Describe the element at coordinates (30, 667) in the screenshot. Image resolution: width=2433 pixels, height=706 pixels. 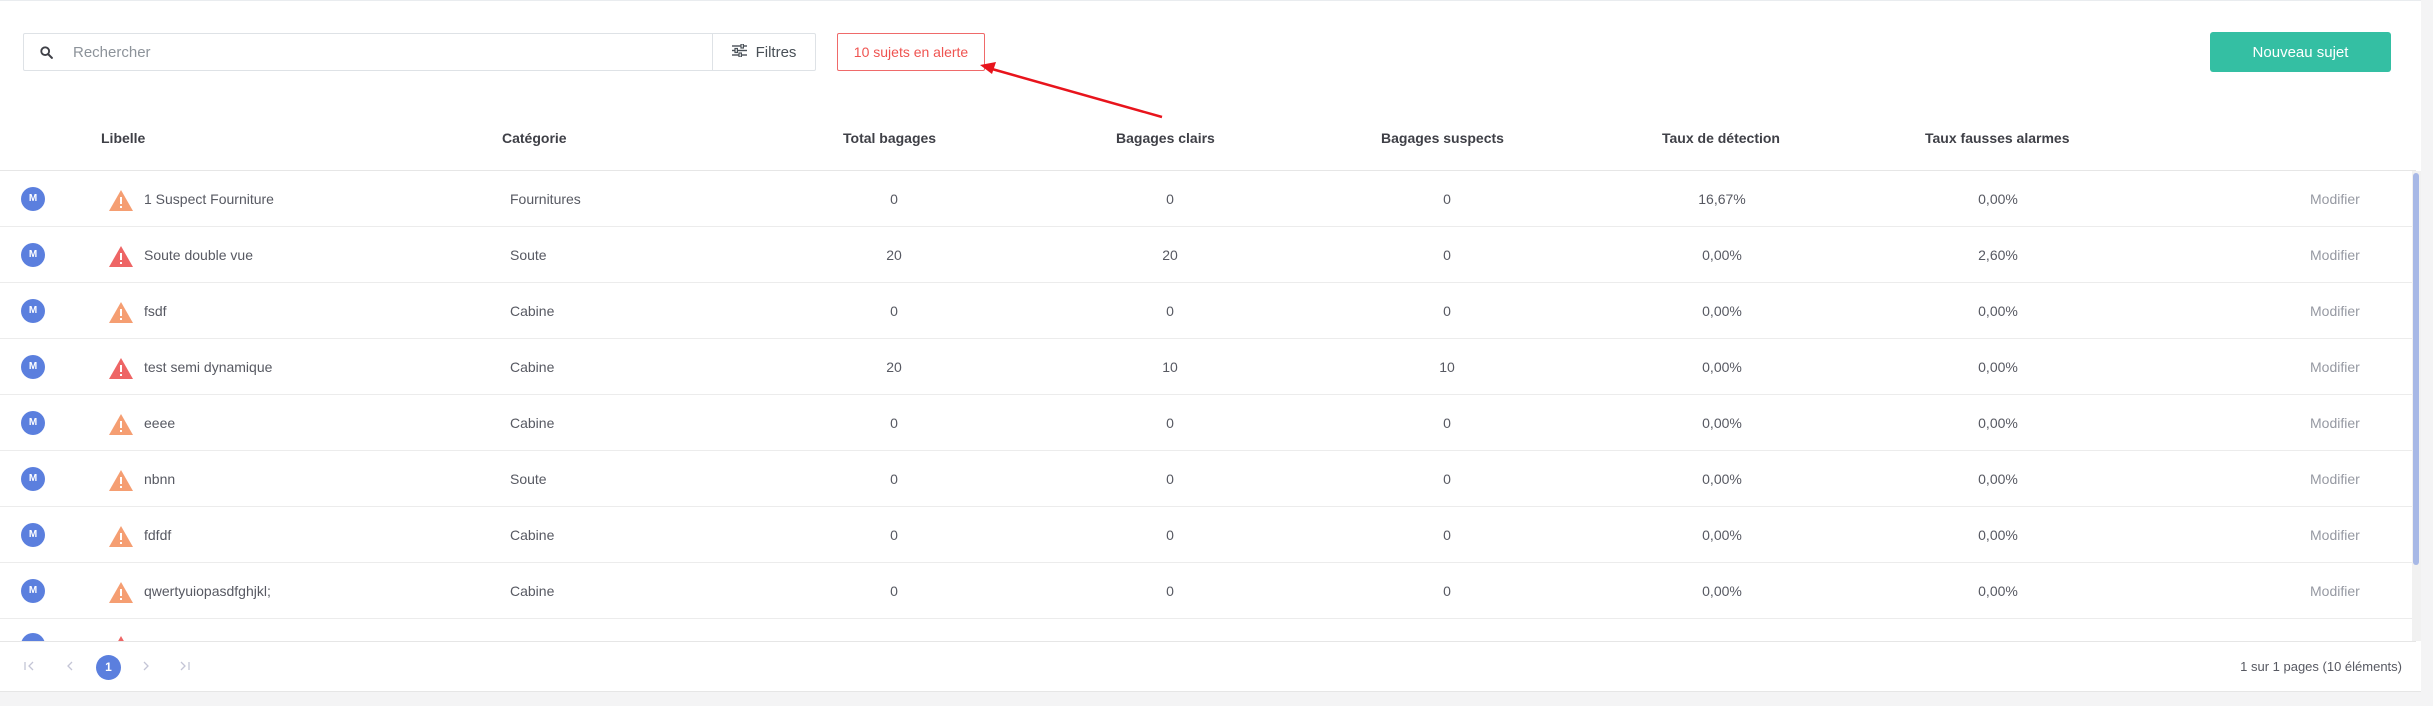
I see `first-page-icon` at that location.